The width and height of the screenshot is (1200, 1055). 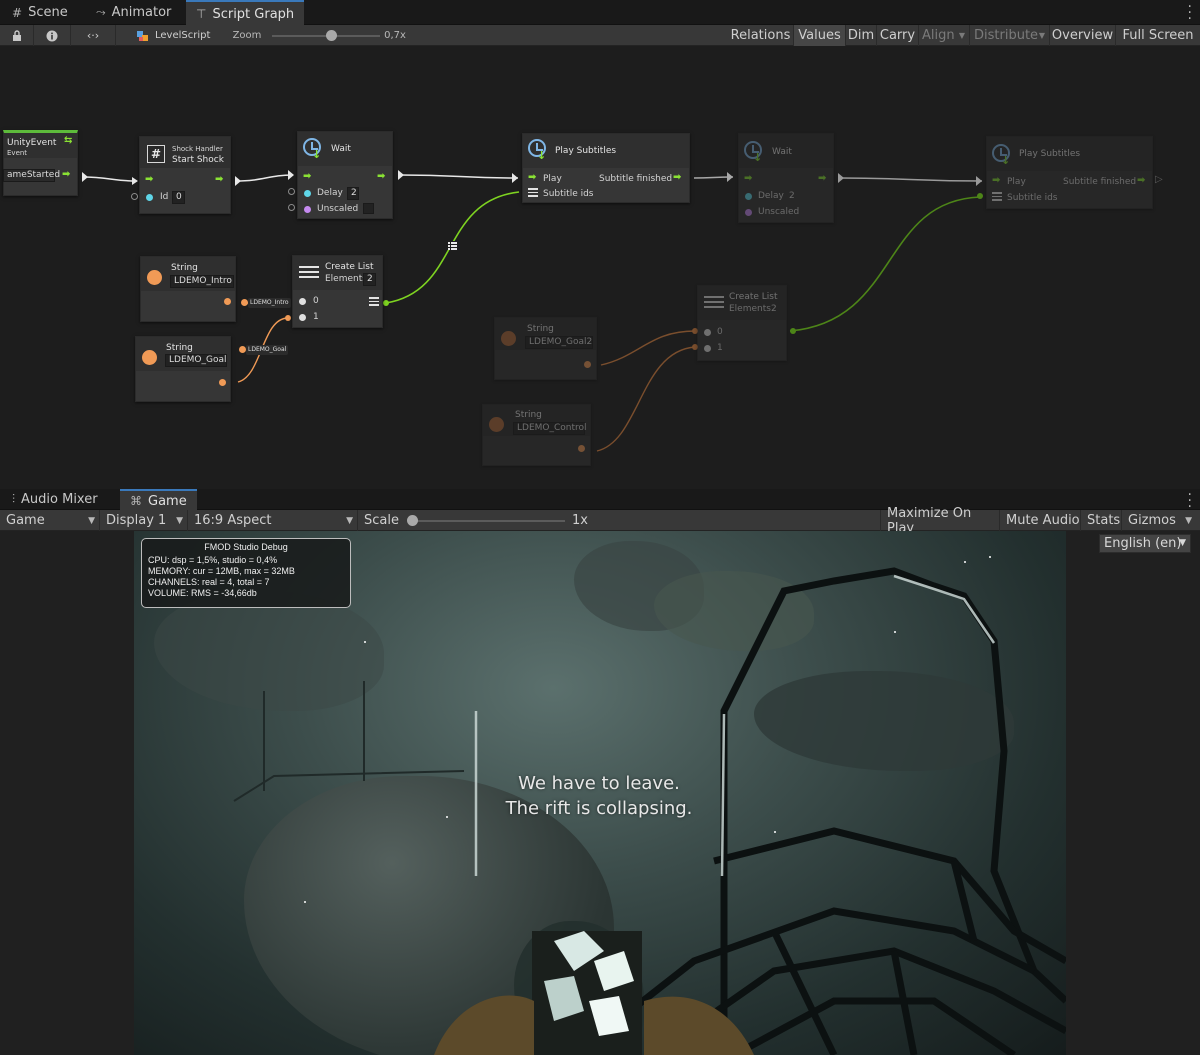 What do you see at coordinates (349, 520) in the screenshot?
I see `chevron-down-icon: ▼` at bounding box center [349, 520].